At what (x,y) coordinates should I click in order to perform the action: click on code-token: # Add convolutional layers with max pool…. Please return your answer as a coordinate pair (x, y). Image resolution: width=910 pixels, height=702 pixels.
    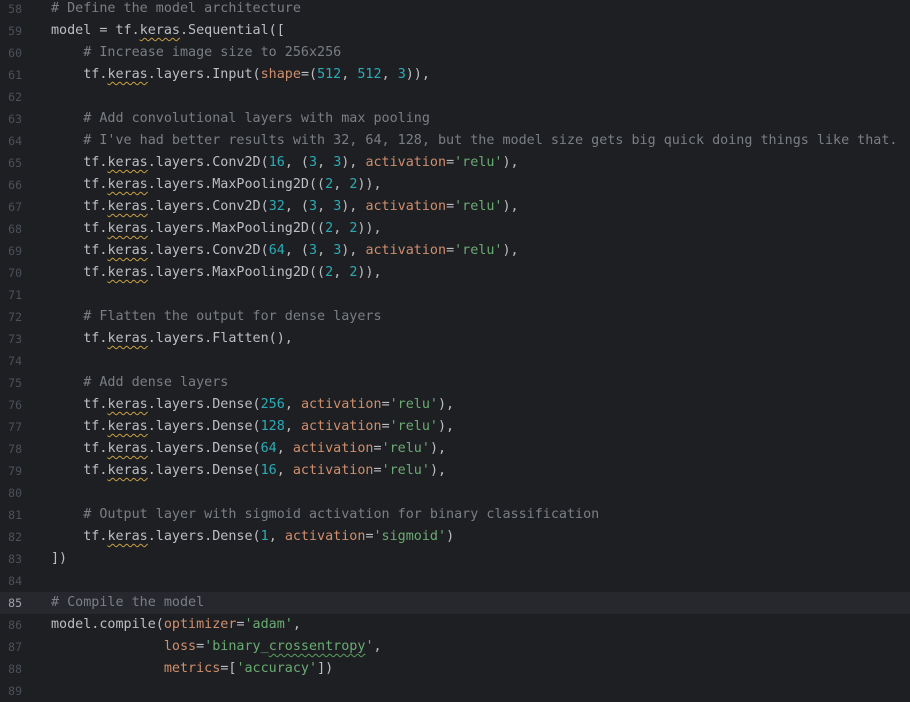
    Looking at the image, I should click on (256, 118).